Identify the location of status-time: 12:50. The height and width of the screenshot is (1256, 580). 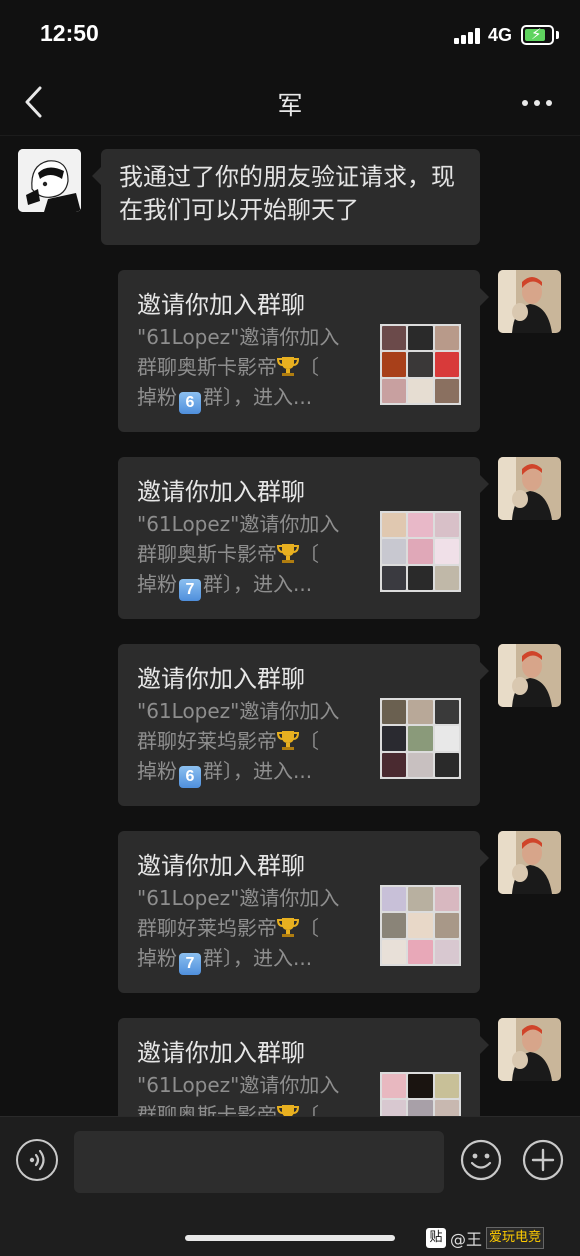
(69, 33).